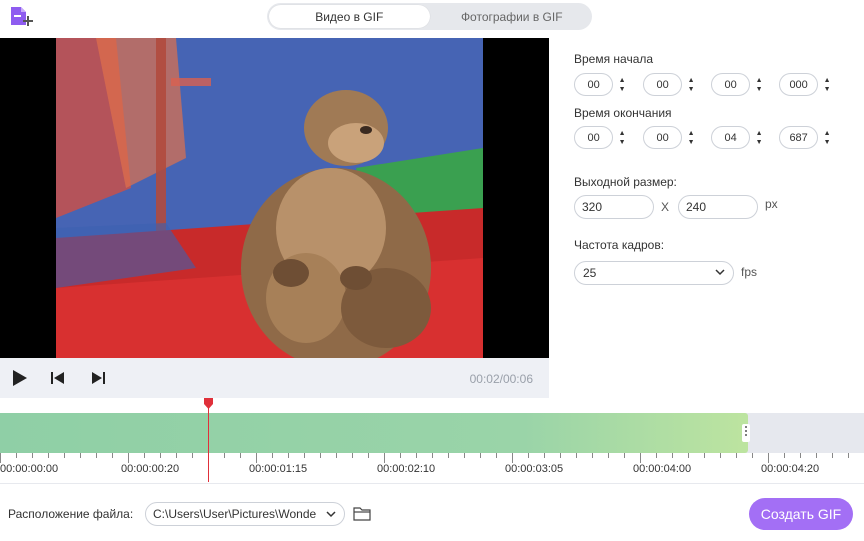 This screenshot has height=541, width=864. What do you see at coordinates (22, 18) in the screenshot?
I see `add-file-icon` at bounding box center [22, 18].